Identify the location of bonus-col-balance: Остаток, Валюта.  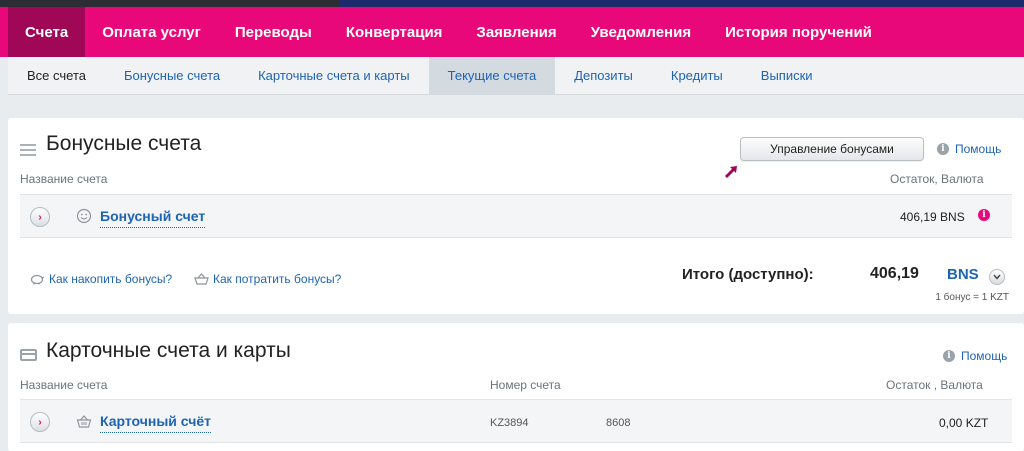
(937, 179).